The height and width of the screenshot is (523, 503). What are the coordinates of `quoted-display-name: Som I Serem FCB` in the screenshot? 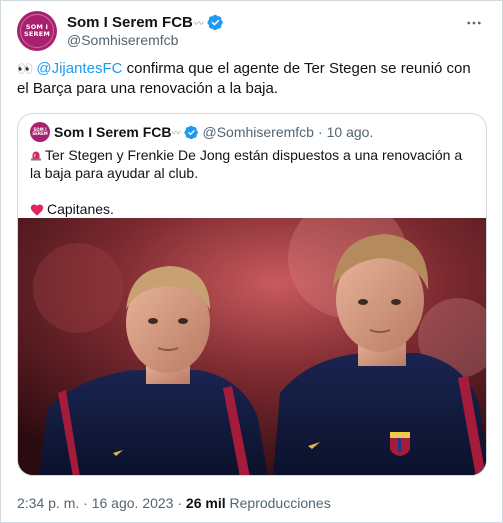 It's located at (113, 132).